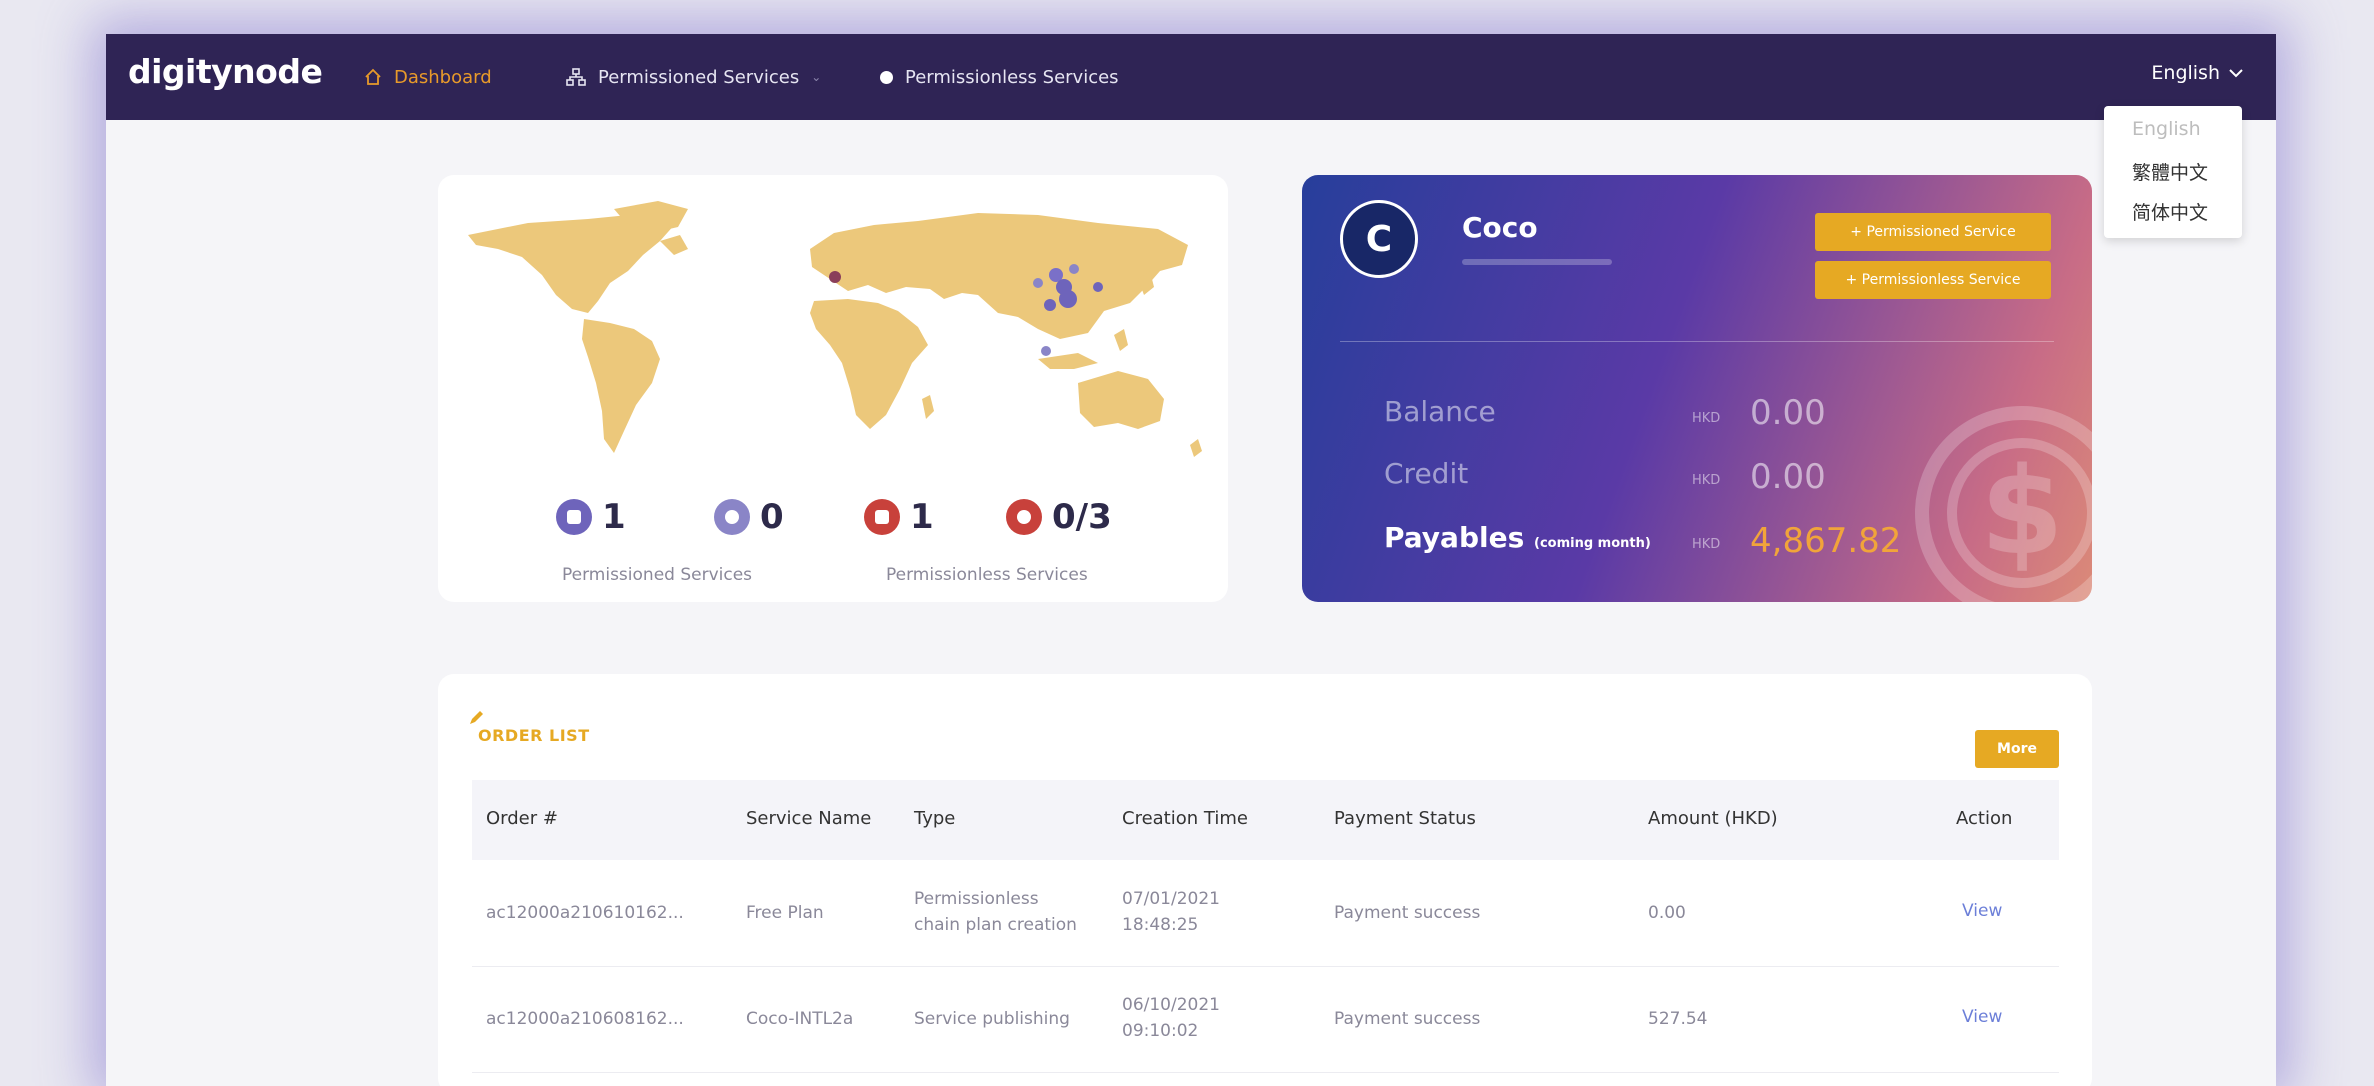  Describe the element at coordinates (2017, 749) in the screenshot. I see `more-button: More` at that location.